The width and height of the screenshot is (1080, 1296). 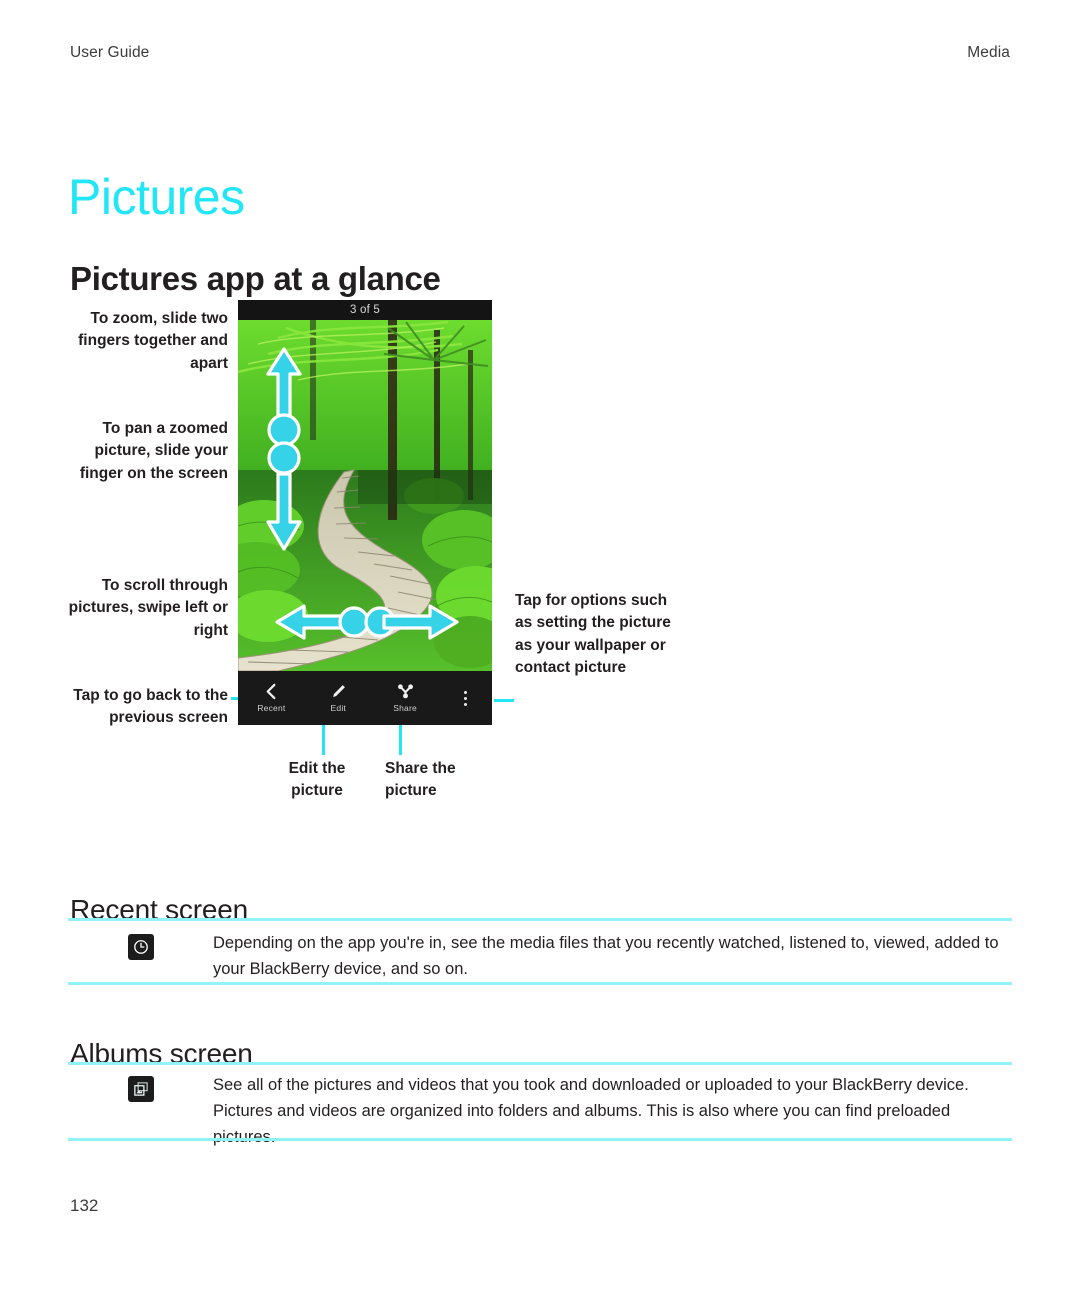 What do you see at coordinates (338, 691) in the screenshot?
I see `pencil-icon` at bounding box center [338, 691].